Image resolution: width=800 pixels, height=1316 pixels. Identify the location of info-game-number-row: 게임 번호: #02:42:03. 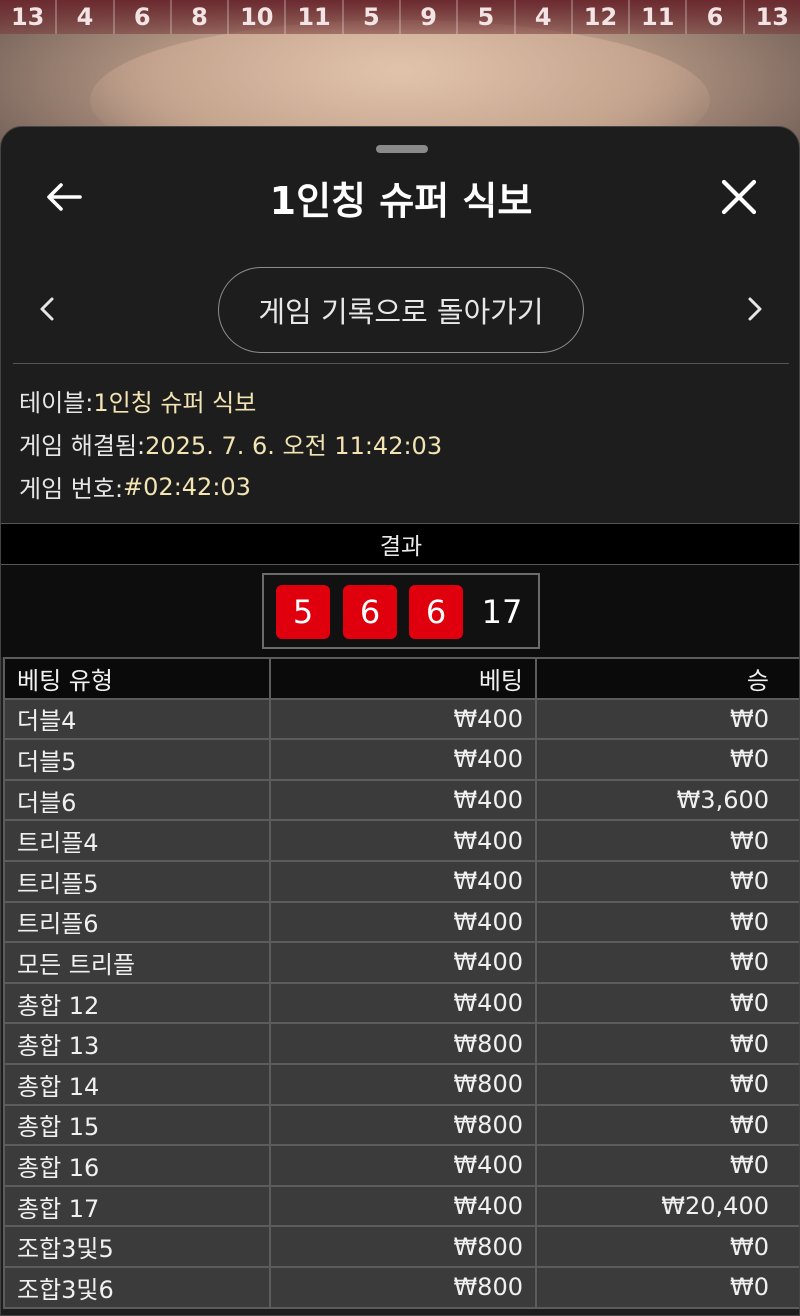
(230, 486).